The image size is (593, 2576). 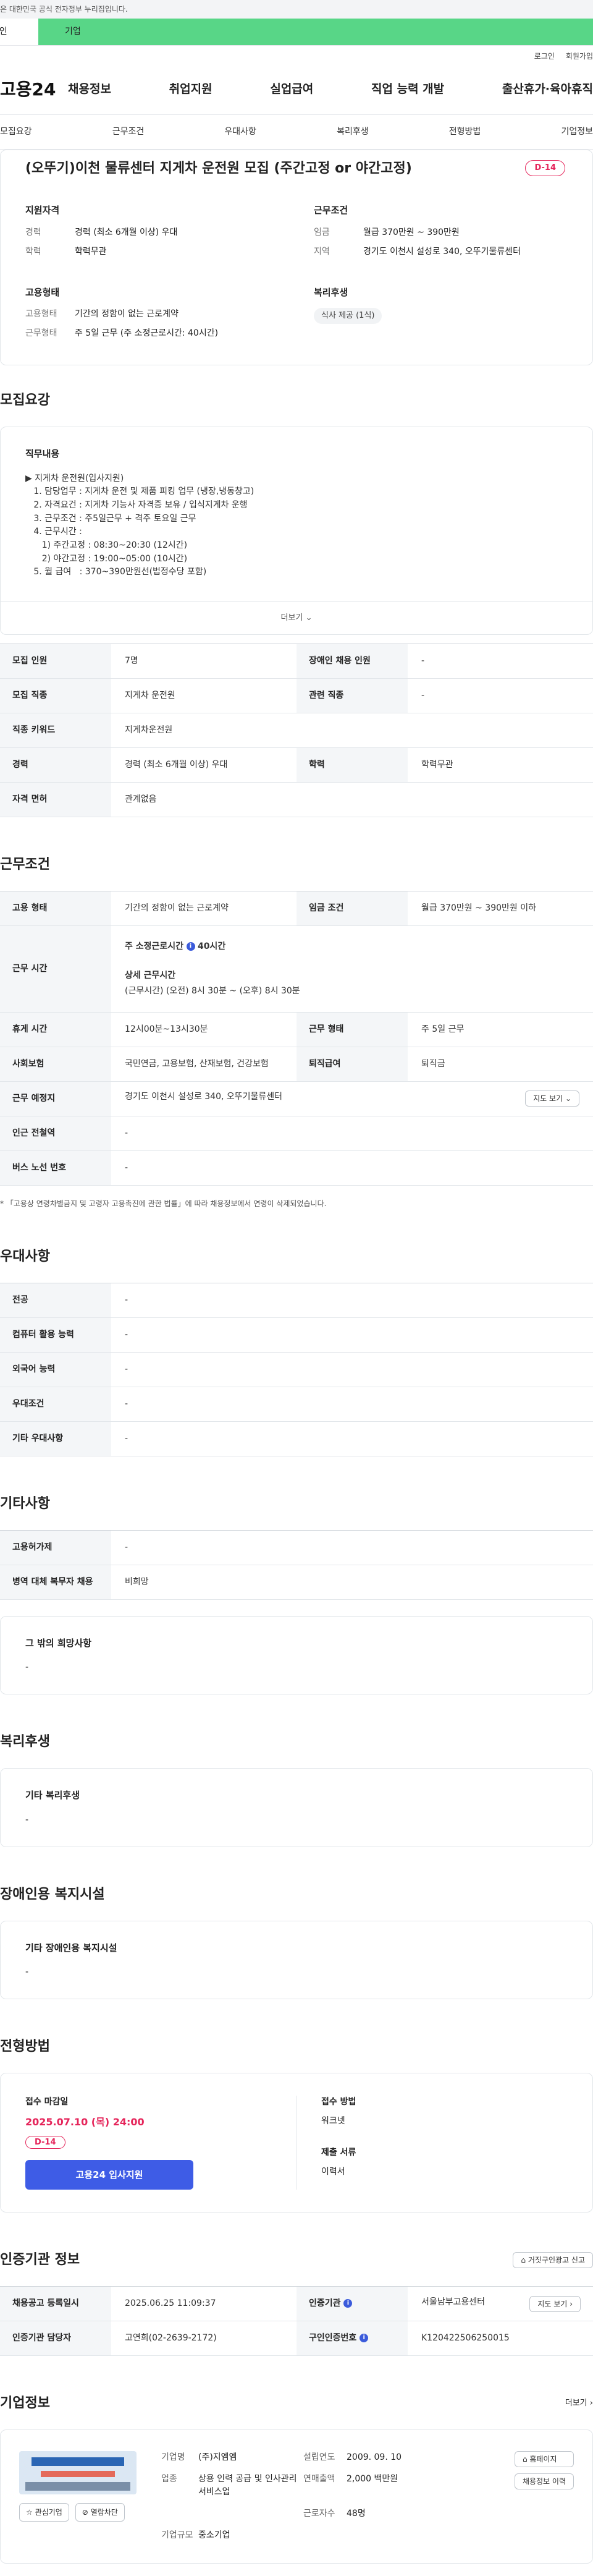 I want to click on disability-card-value: -, so click(x=27, y=1972).